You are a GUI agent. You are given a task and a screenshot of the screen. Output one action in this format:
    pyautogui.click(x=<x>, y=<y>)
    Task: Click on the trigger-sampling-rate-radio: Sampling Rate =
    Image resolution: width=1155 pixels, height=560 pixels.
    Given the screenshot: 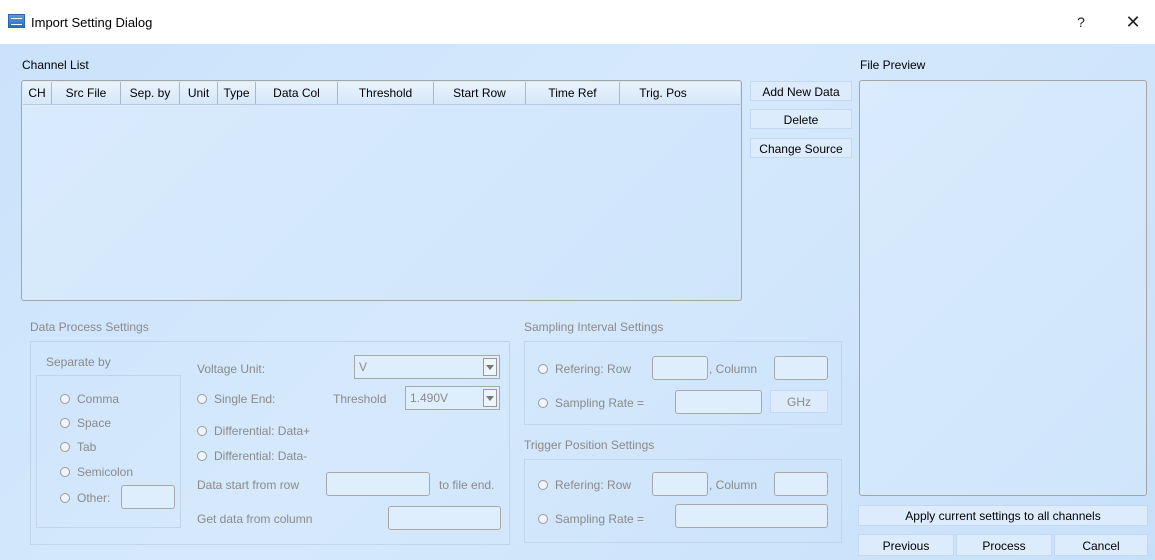 What is the action you would take?
    pyautogui.click(x=591, y=519)
    